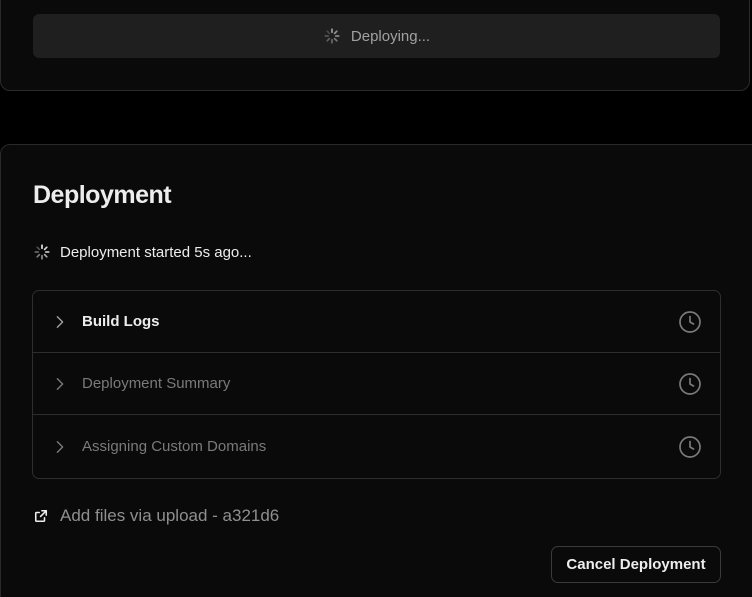 This screenshot has width=752, height=597. What do you see at coordinates (376, 446) in the screenshot?
I see `step-assigning-domains: Assigning Custom Domains` at bounding box center [376, 446].